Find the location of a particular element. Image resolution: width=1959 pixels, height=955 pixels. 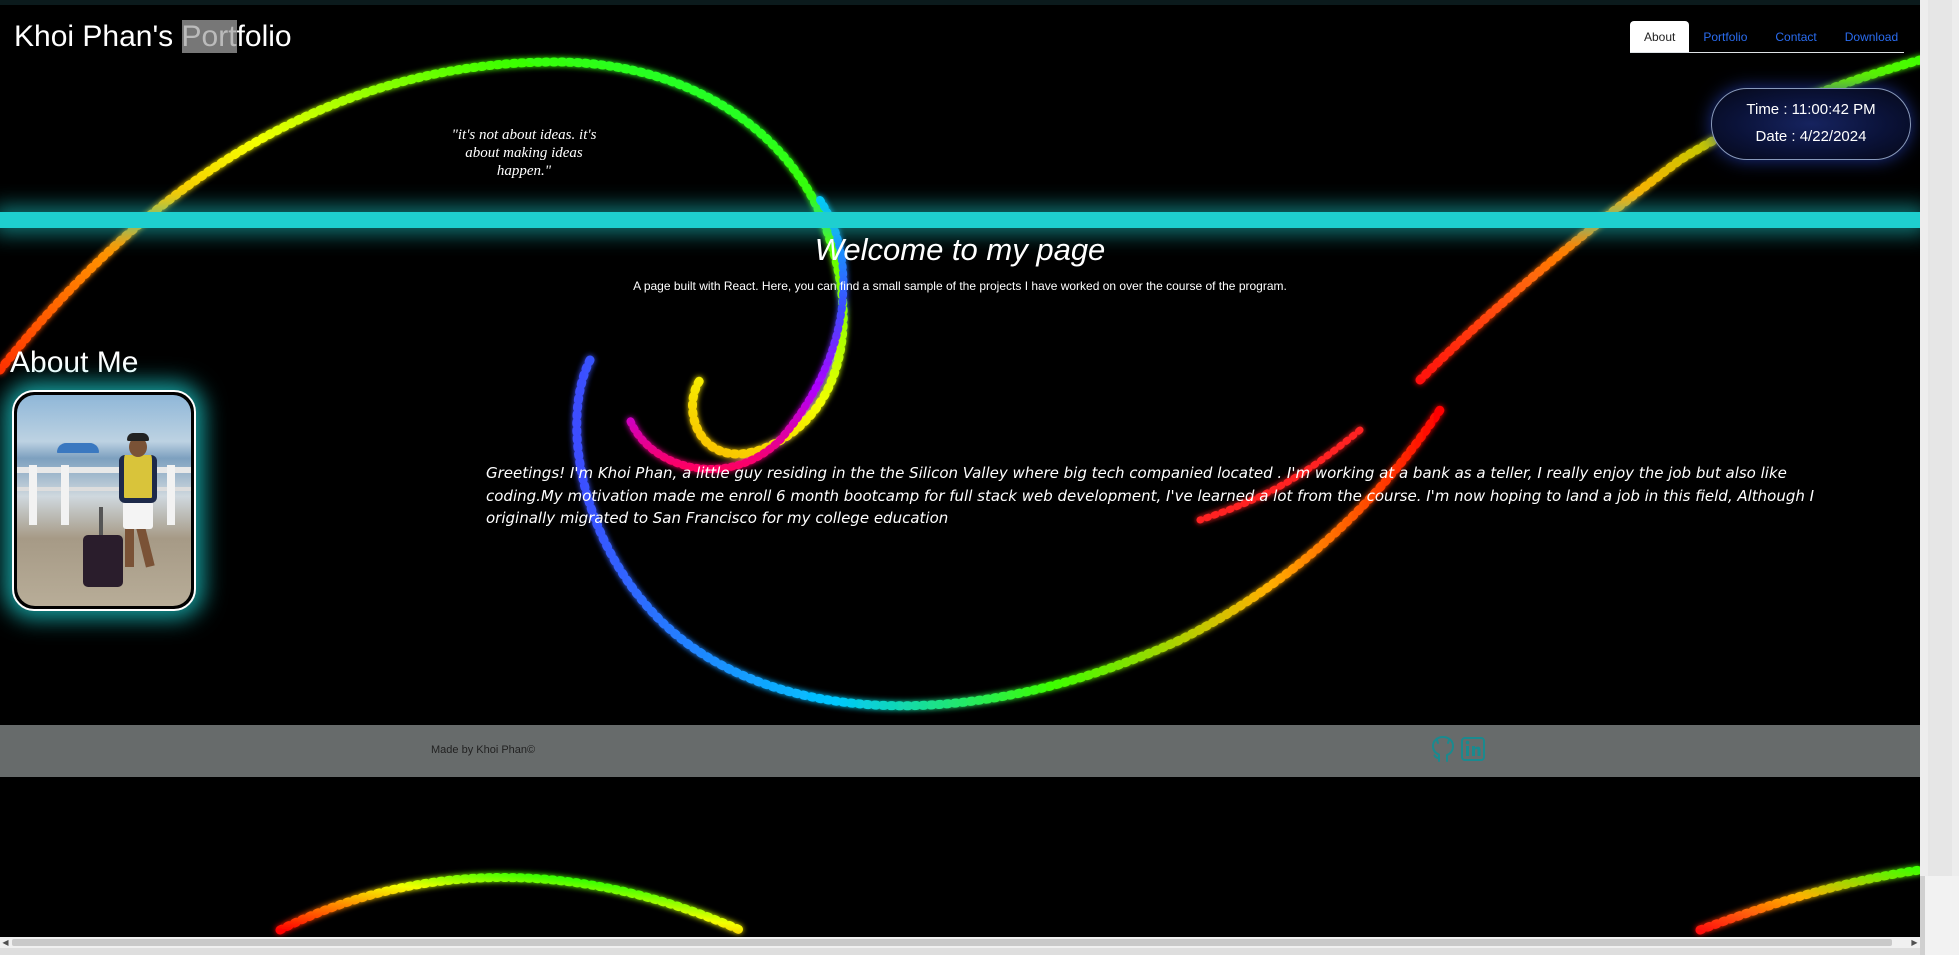

nav-tabs: About Portfolio Contact Download is located at coordinates (1767, 37).